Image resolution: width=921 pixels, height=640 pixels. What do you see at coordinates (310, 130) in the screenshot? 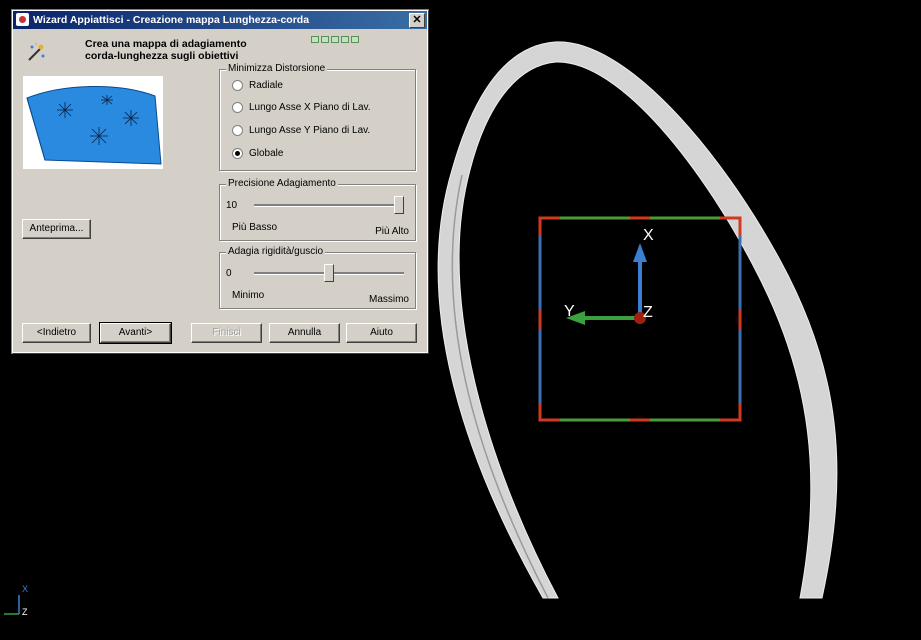
I see `radio-asse-y-label: Lungo Asse Y Piano di Lav.` at bounding box center [310, 130].